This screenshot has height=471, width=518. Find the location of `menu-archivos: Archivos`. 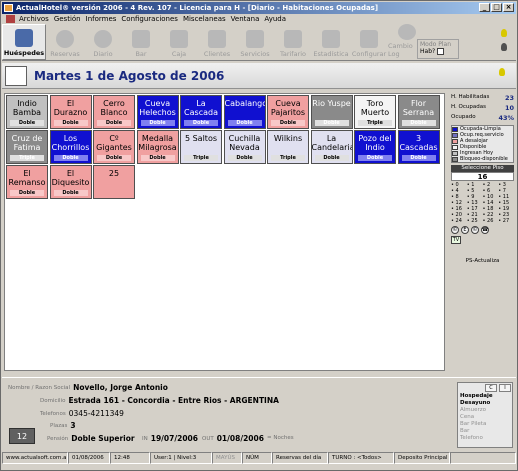

menu-archivos: Archivos is located at coordinates (34, 19).